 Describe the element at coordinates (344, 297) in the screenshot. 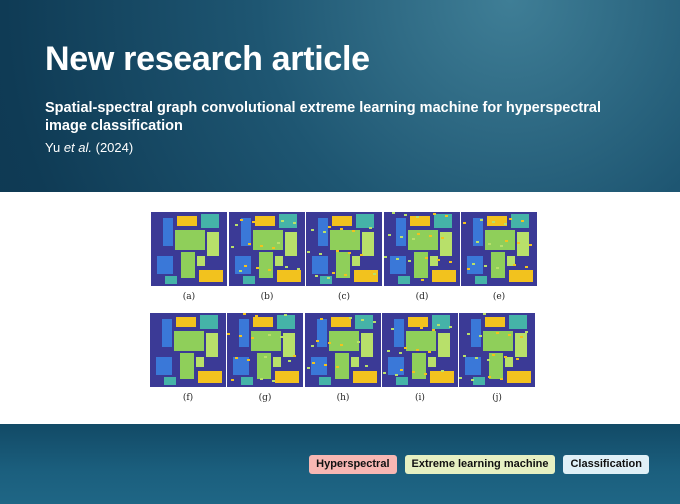

I see `map-caption: (c)` at that location.